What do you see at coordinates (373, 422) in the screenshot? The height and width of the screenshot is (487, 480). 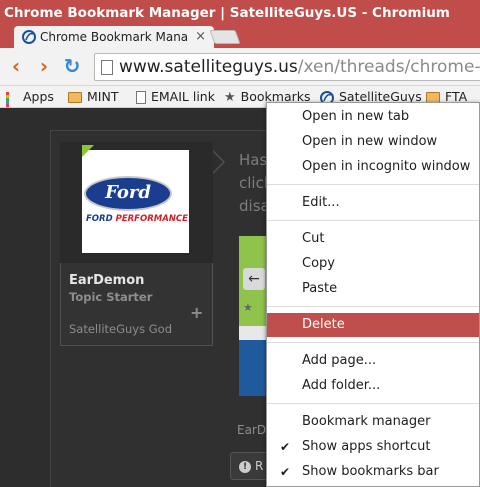 I see `menu-item-bookmark-manager: Bookmark manager` at bounding box center [373, 422].